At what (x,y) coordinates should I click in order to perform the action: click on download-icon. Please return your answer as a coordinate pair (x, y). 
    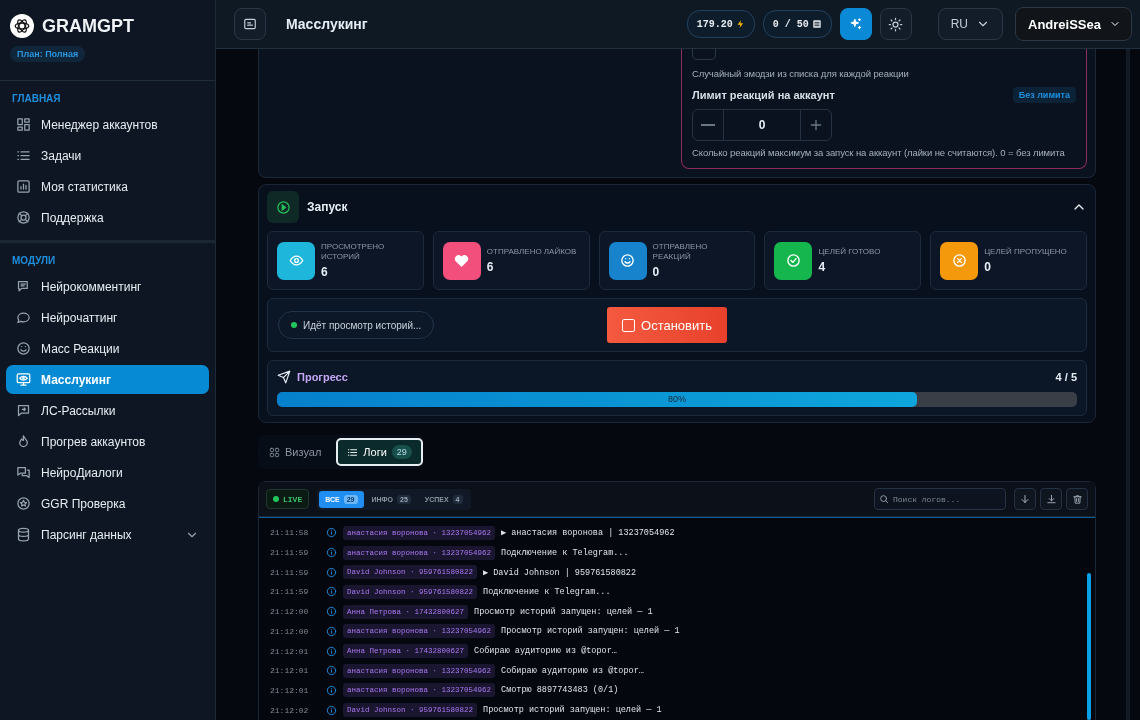
    Looking at the image, I should click on (1051, 499).